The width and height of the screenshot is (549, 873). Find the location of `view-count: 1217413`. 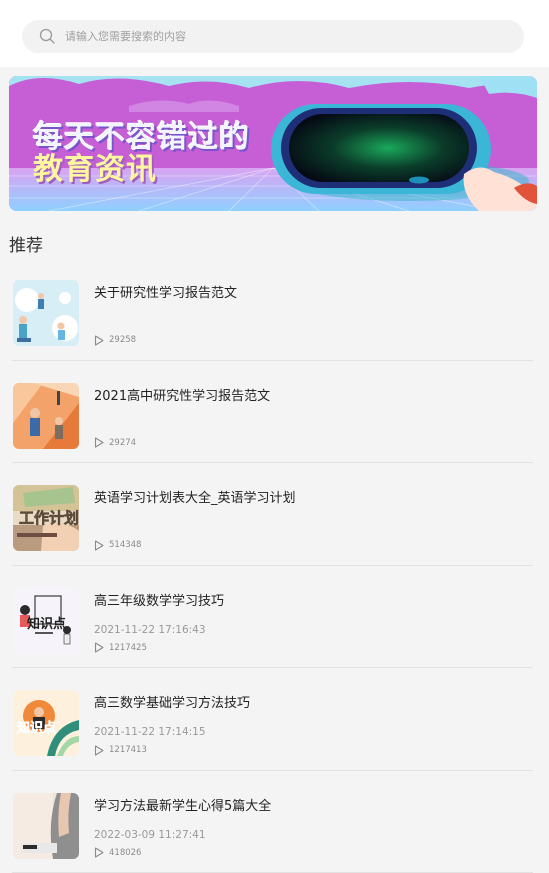

view-count: 1217413 is located at coordinates (120, 750).